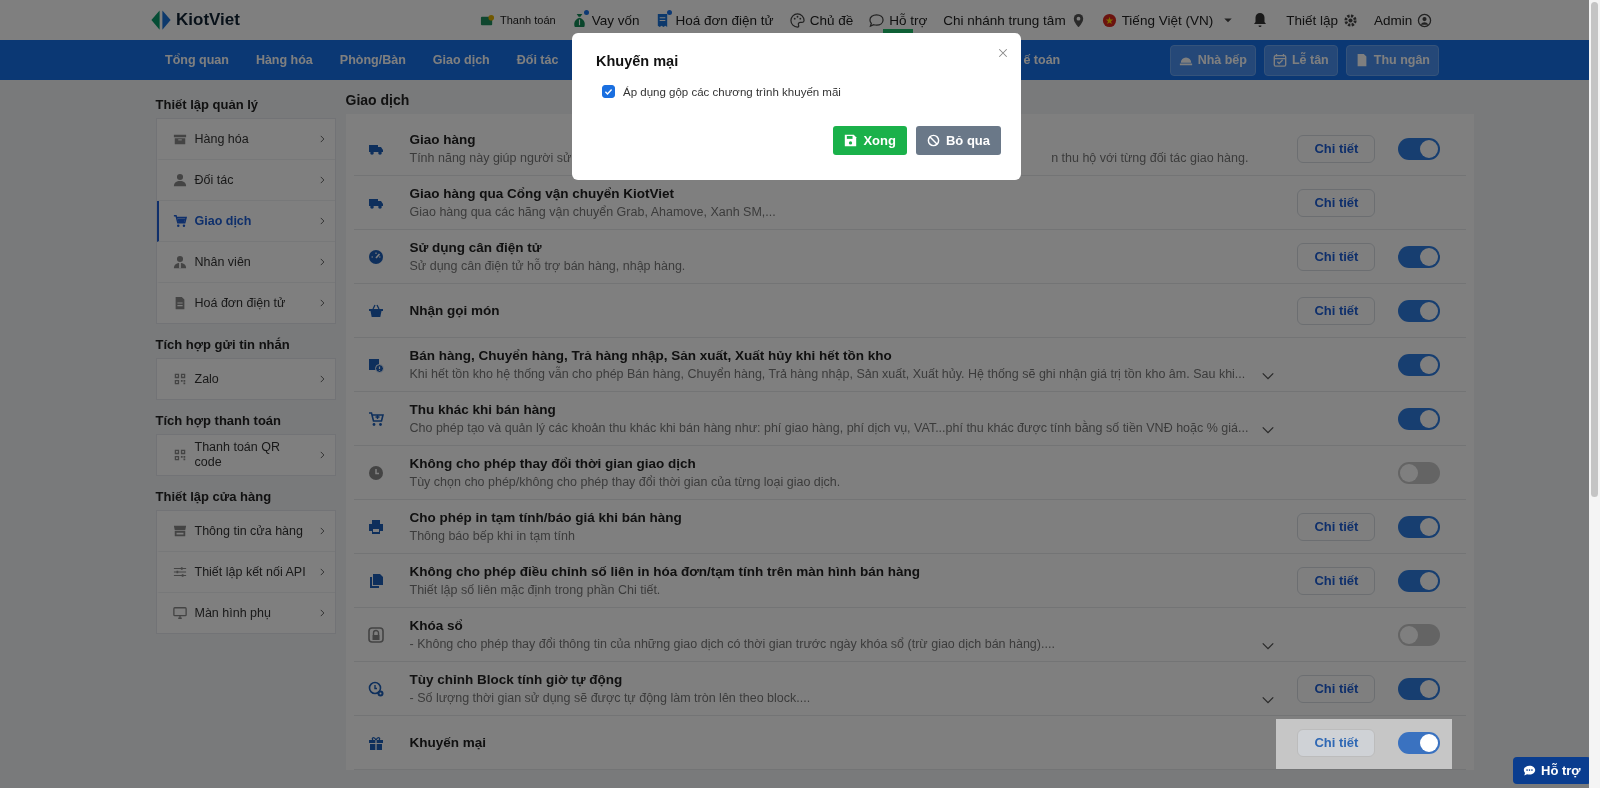  I want to click on nav-item: ế toán, so click(1042, 60).